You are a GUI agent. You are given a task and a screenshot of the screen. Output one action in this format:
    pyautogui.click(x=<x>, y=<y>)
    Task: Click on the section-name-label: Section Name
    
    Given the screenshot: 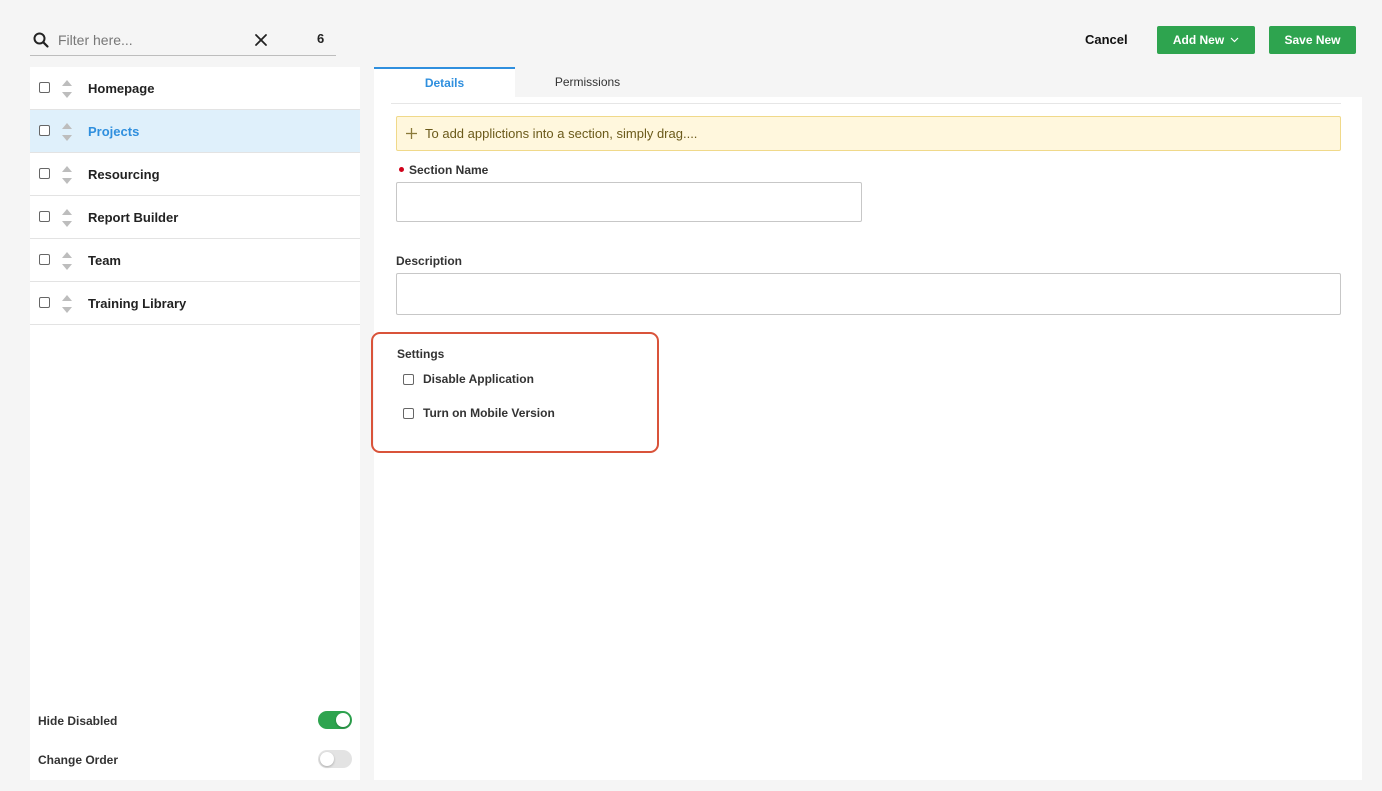 What is the action you would take?
    pyautogui.click(x=449, y=170)
    